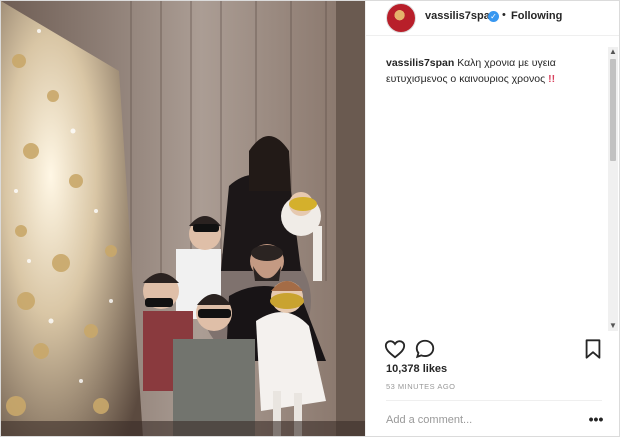 Image resolution: width=620 pixels, height=437 pixels. What do you see at coordinates (613, 326) in the screenshot?
I see `scroll-down-arrow-icon: ▼` at bounding box center [613, 326].